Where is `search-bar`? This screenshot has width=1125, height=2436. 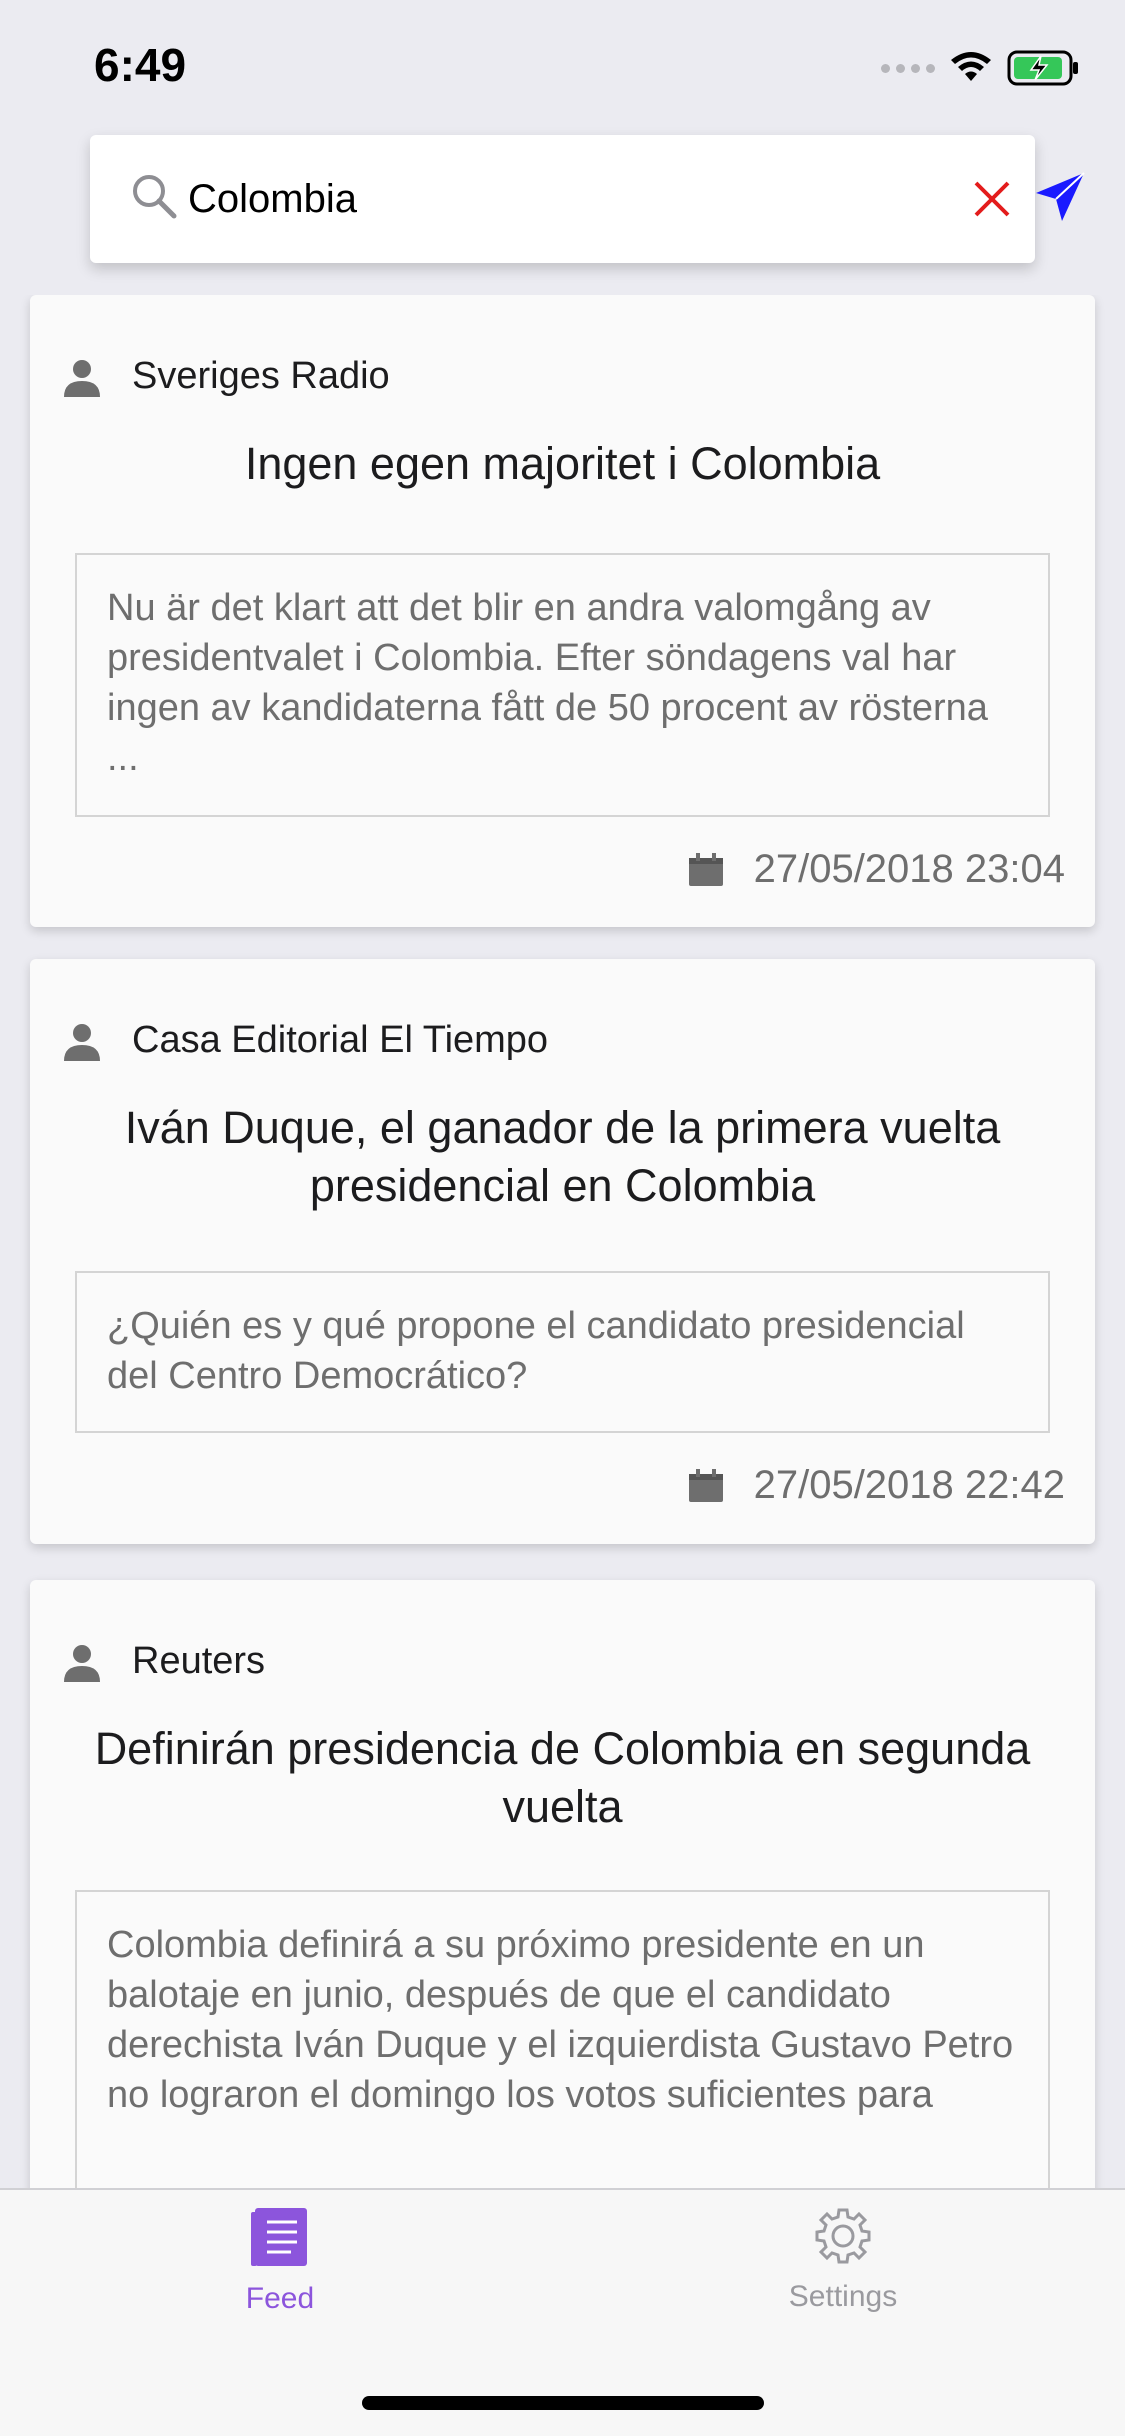
search-bar is located at coordinates (587, 199).